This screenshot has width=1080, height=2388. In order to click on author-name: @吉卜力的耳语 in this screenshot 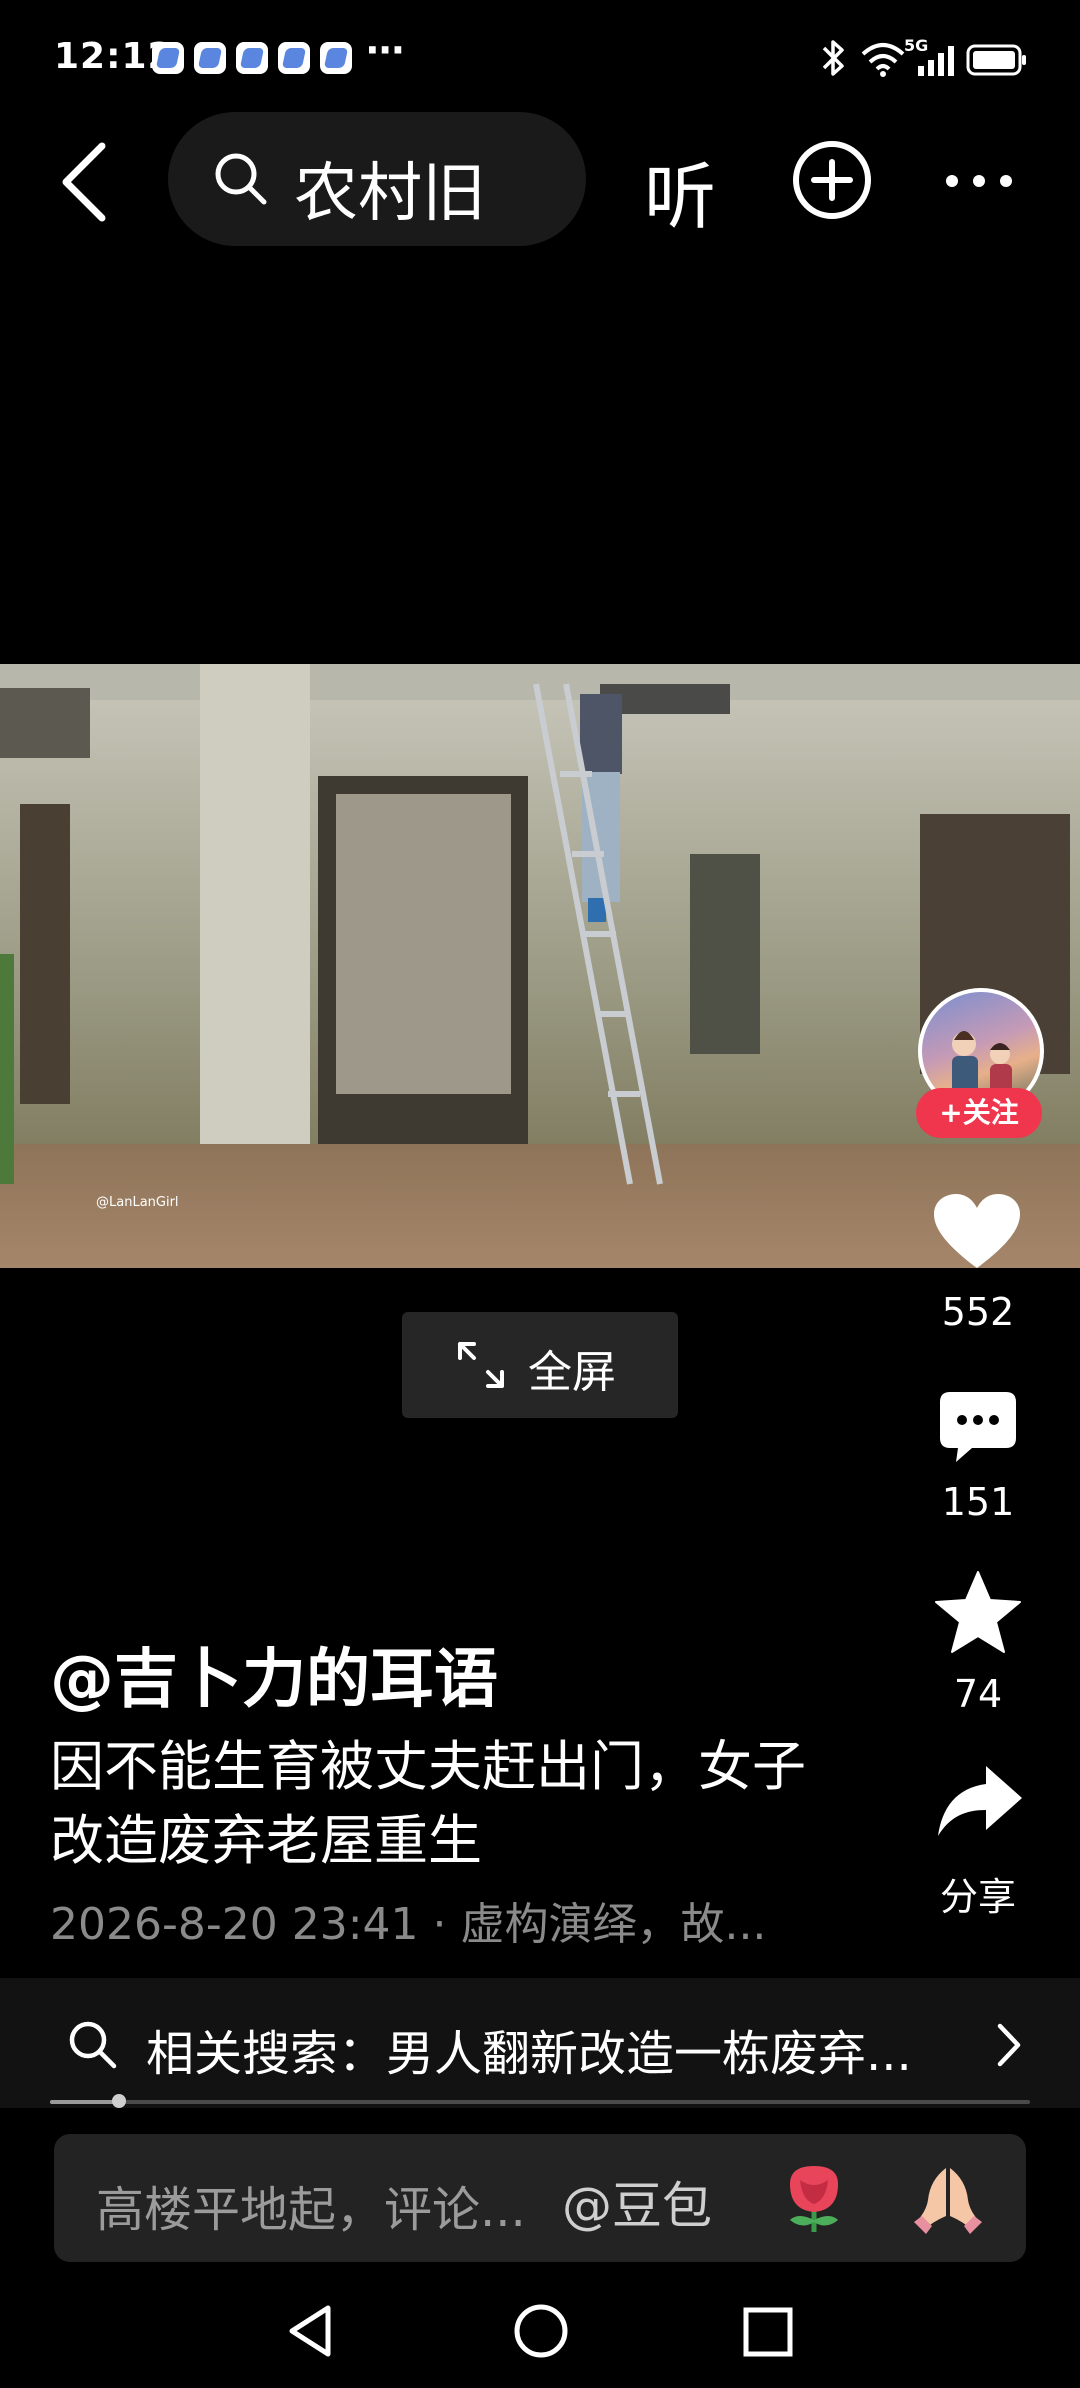, I will do `click(274, 1674)`.